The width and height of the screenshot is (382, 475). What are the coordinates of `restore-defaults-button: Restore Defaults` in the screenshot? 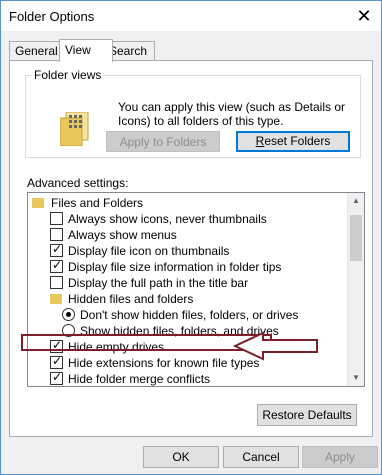 It's located at (307, 415).